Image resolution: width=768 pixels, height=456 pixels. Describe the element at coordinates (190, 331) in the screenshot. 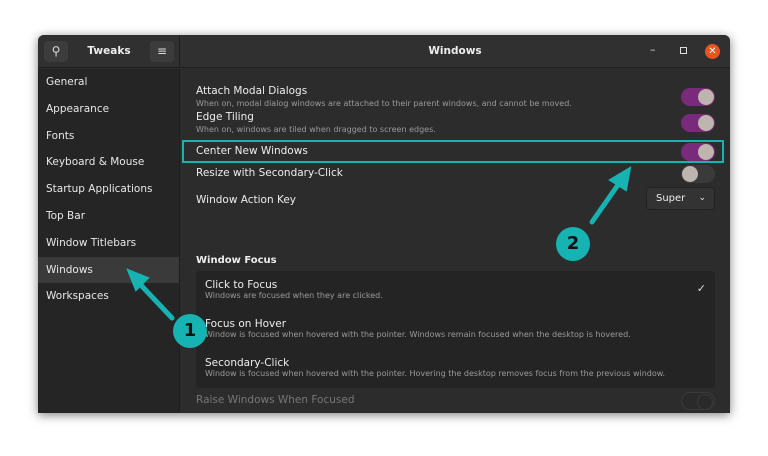

I see `annotation-badge-1: 1` at that location.